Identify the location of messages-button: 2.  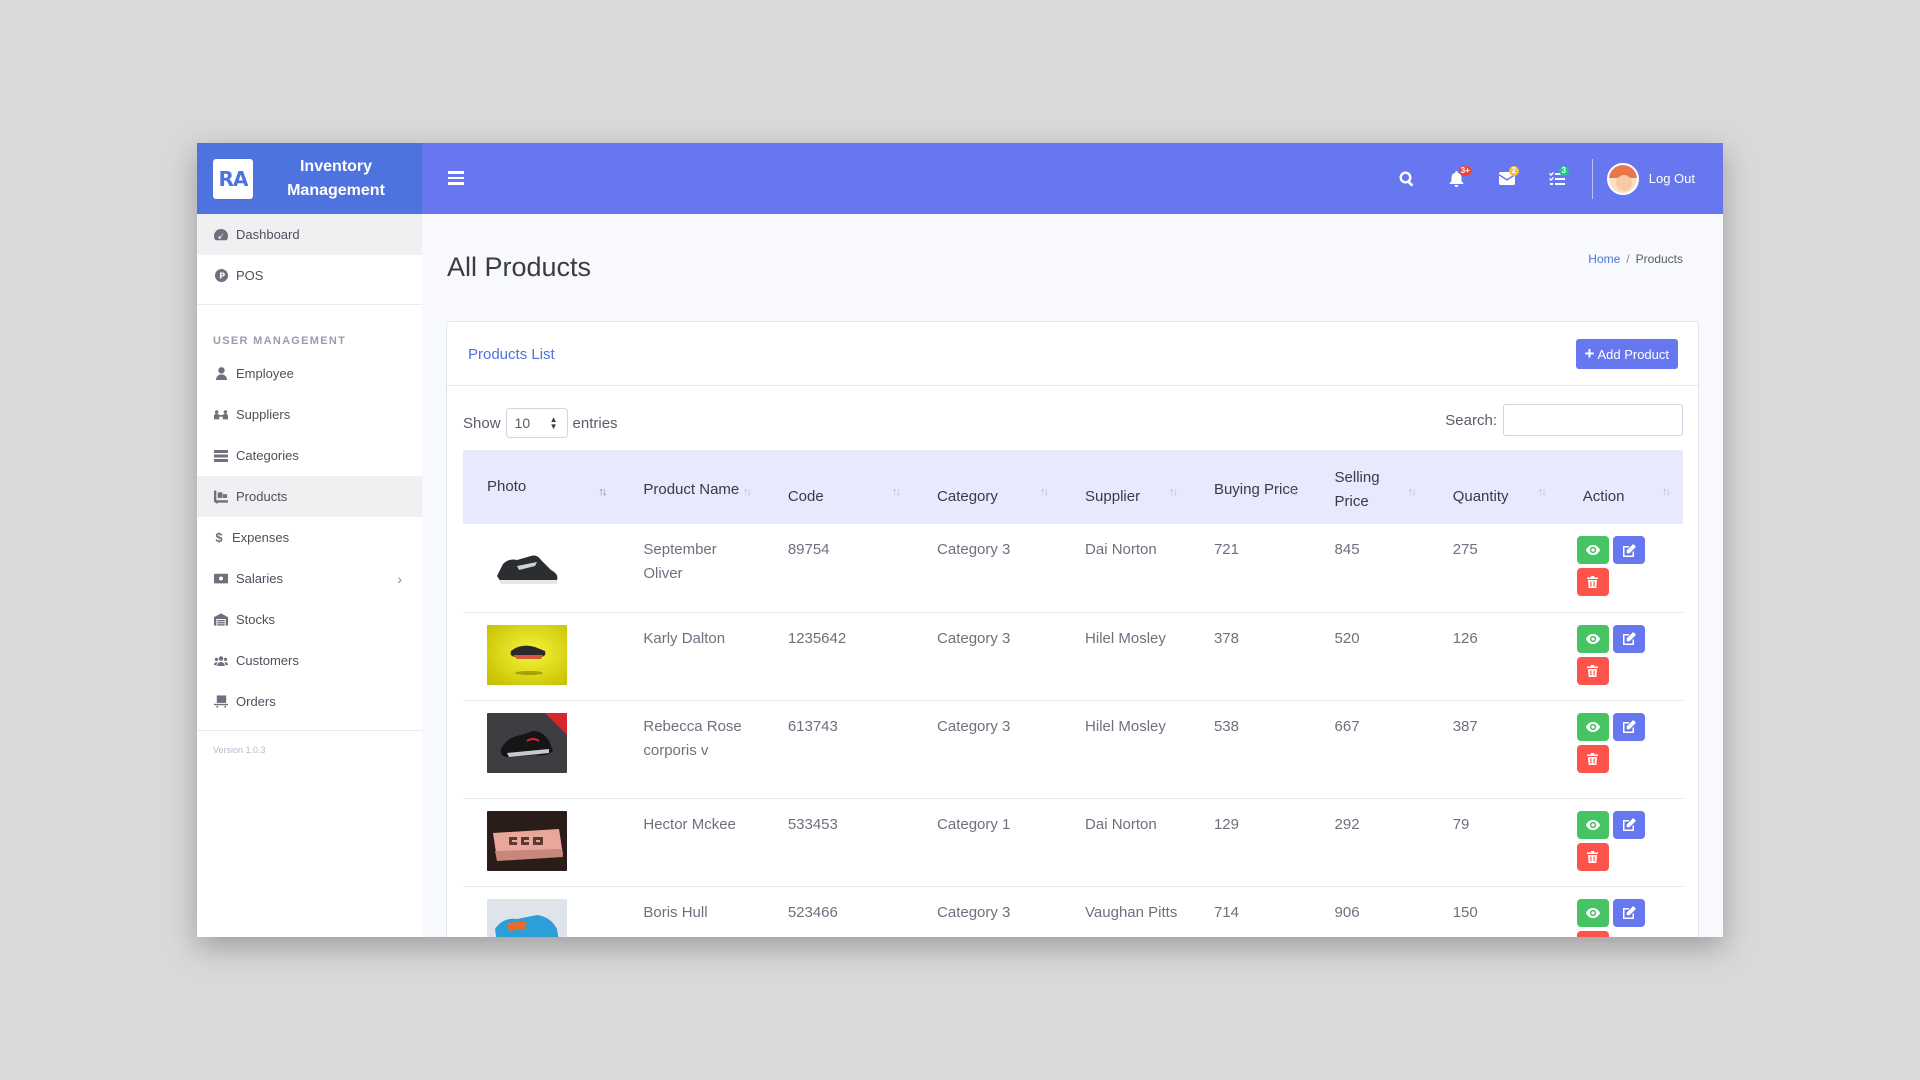
(1507, 178).